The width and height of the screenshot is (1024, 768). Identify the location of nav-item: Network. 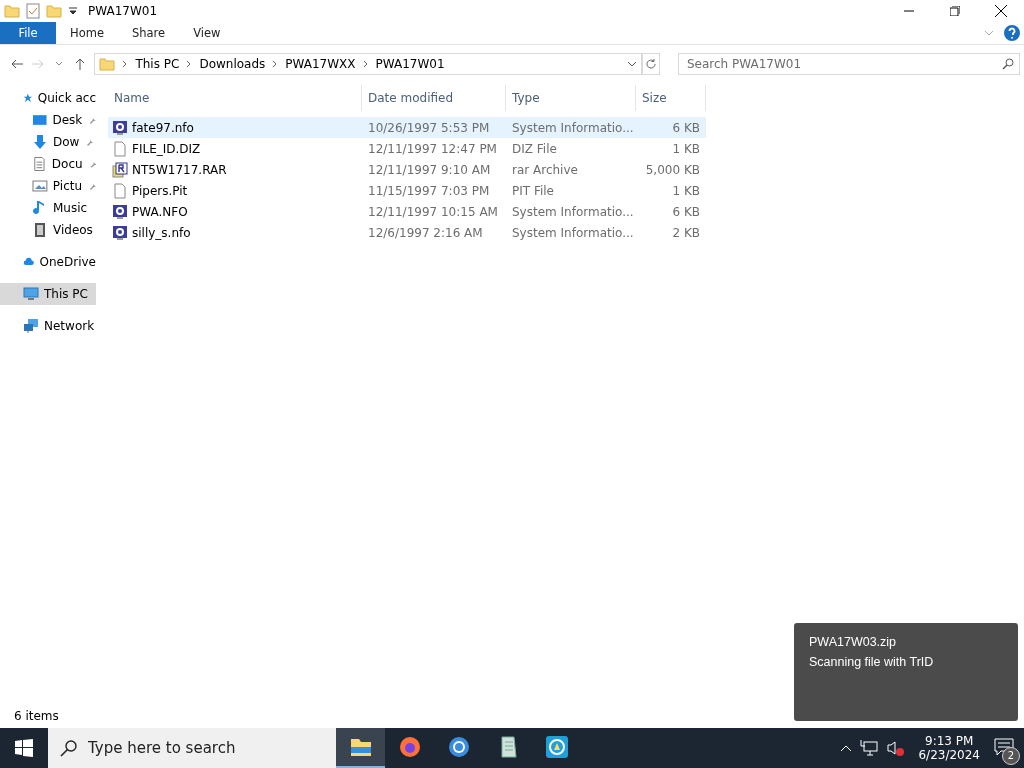
(48, 326).